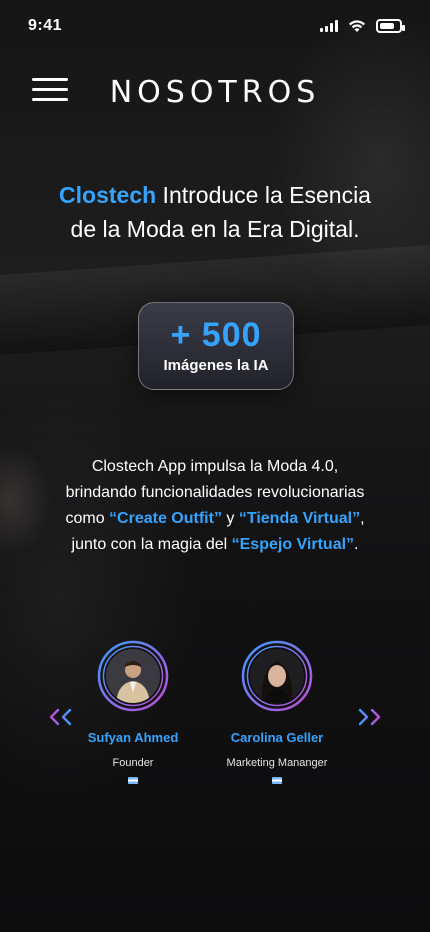  What do you see at coordinates (277, 763) in the screenshot?
I see `member-role: Marketing Mananger` at bounding box center [277, 763].